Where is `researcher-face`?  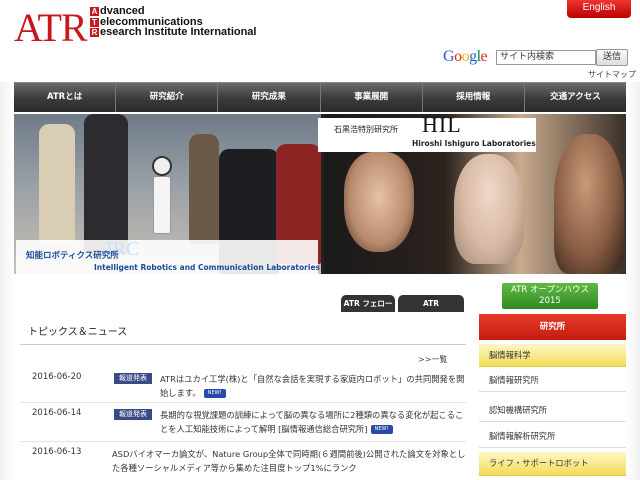 researcher-face is located at coordinates (589, 204).